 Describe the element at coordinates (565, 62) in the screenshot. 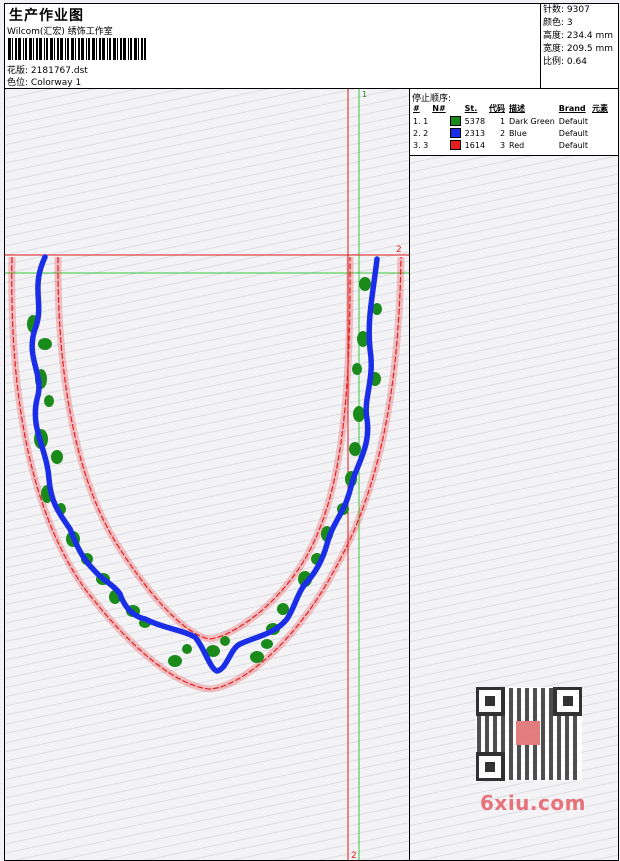

I see `design-scale: 比例: 0.64` at that location.